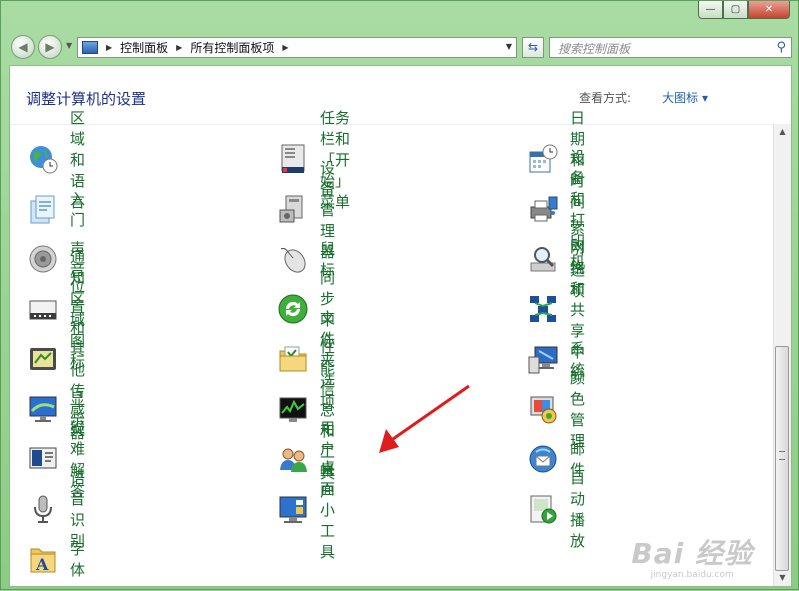 This screenshot has height=591, width=799. I want to click on baidu-jingyan-watermark: Bai 经验 jingyan.baidu.com, so click(692, 556).